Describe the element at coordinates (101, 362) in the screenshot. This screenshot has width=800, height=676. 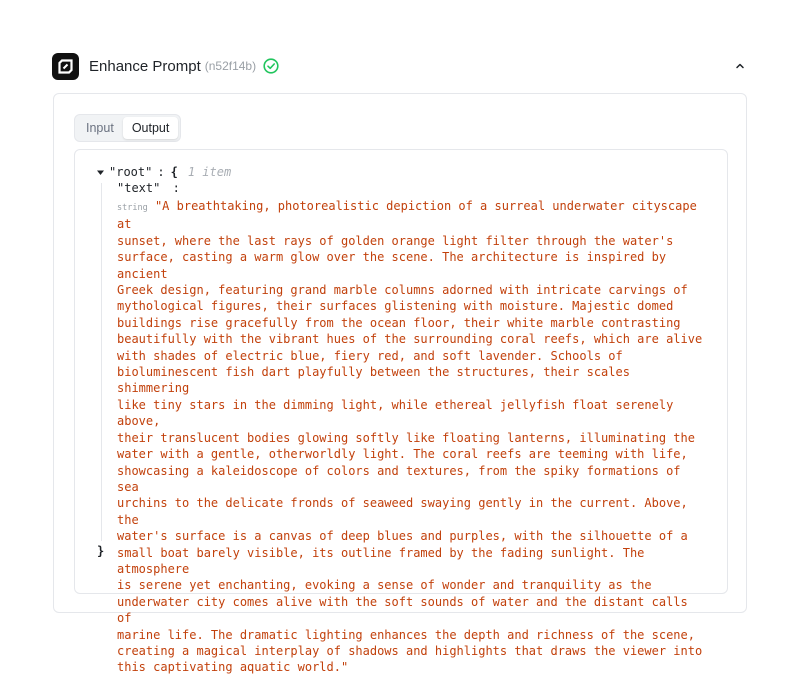
I see `json-indent-guide` at that location.